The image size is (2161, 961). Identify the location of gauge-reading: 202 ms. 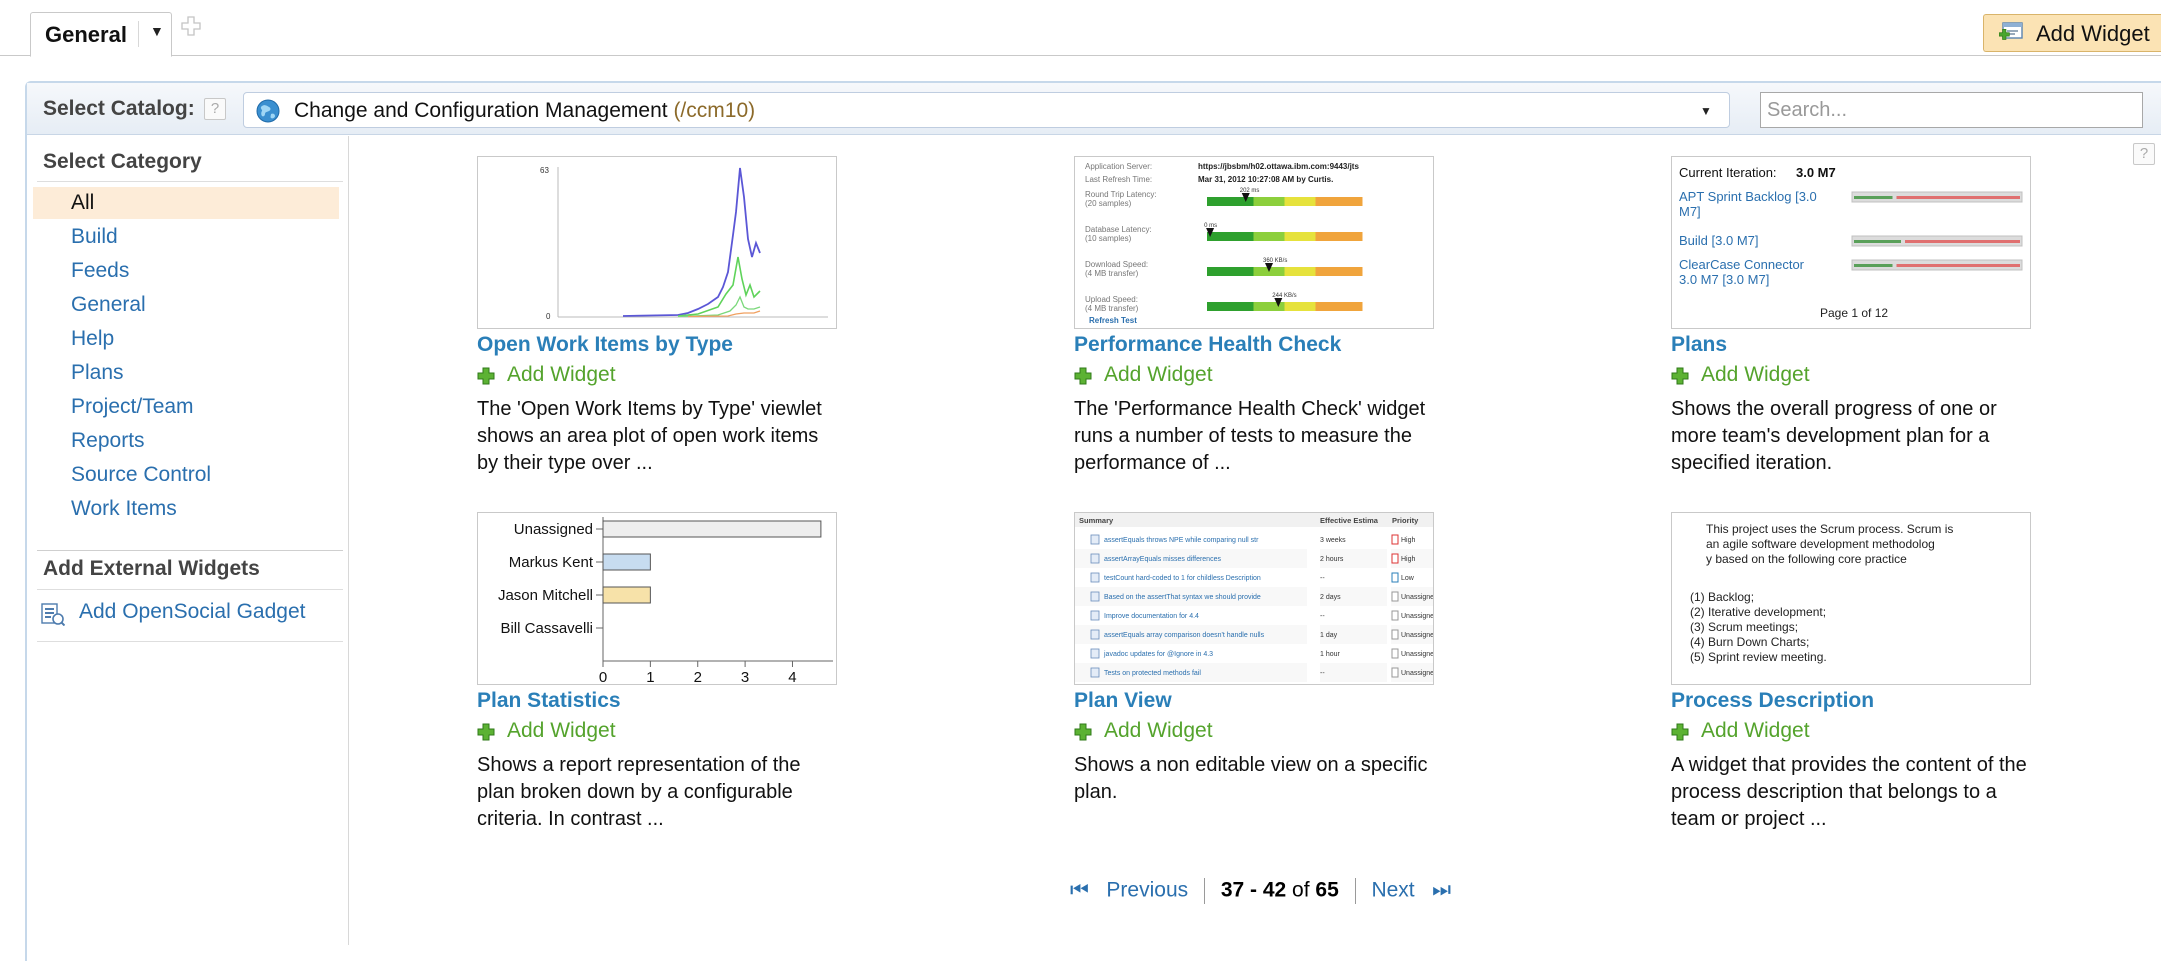
(1250, 191).